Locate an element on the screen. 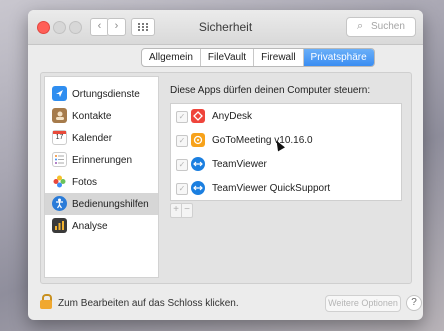 This screenshot has width=444, height=331. photos-flower-icon is located at coordinates (59, 181).